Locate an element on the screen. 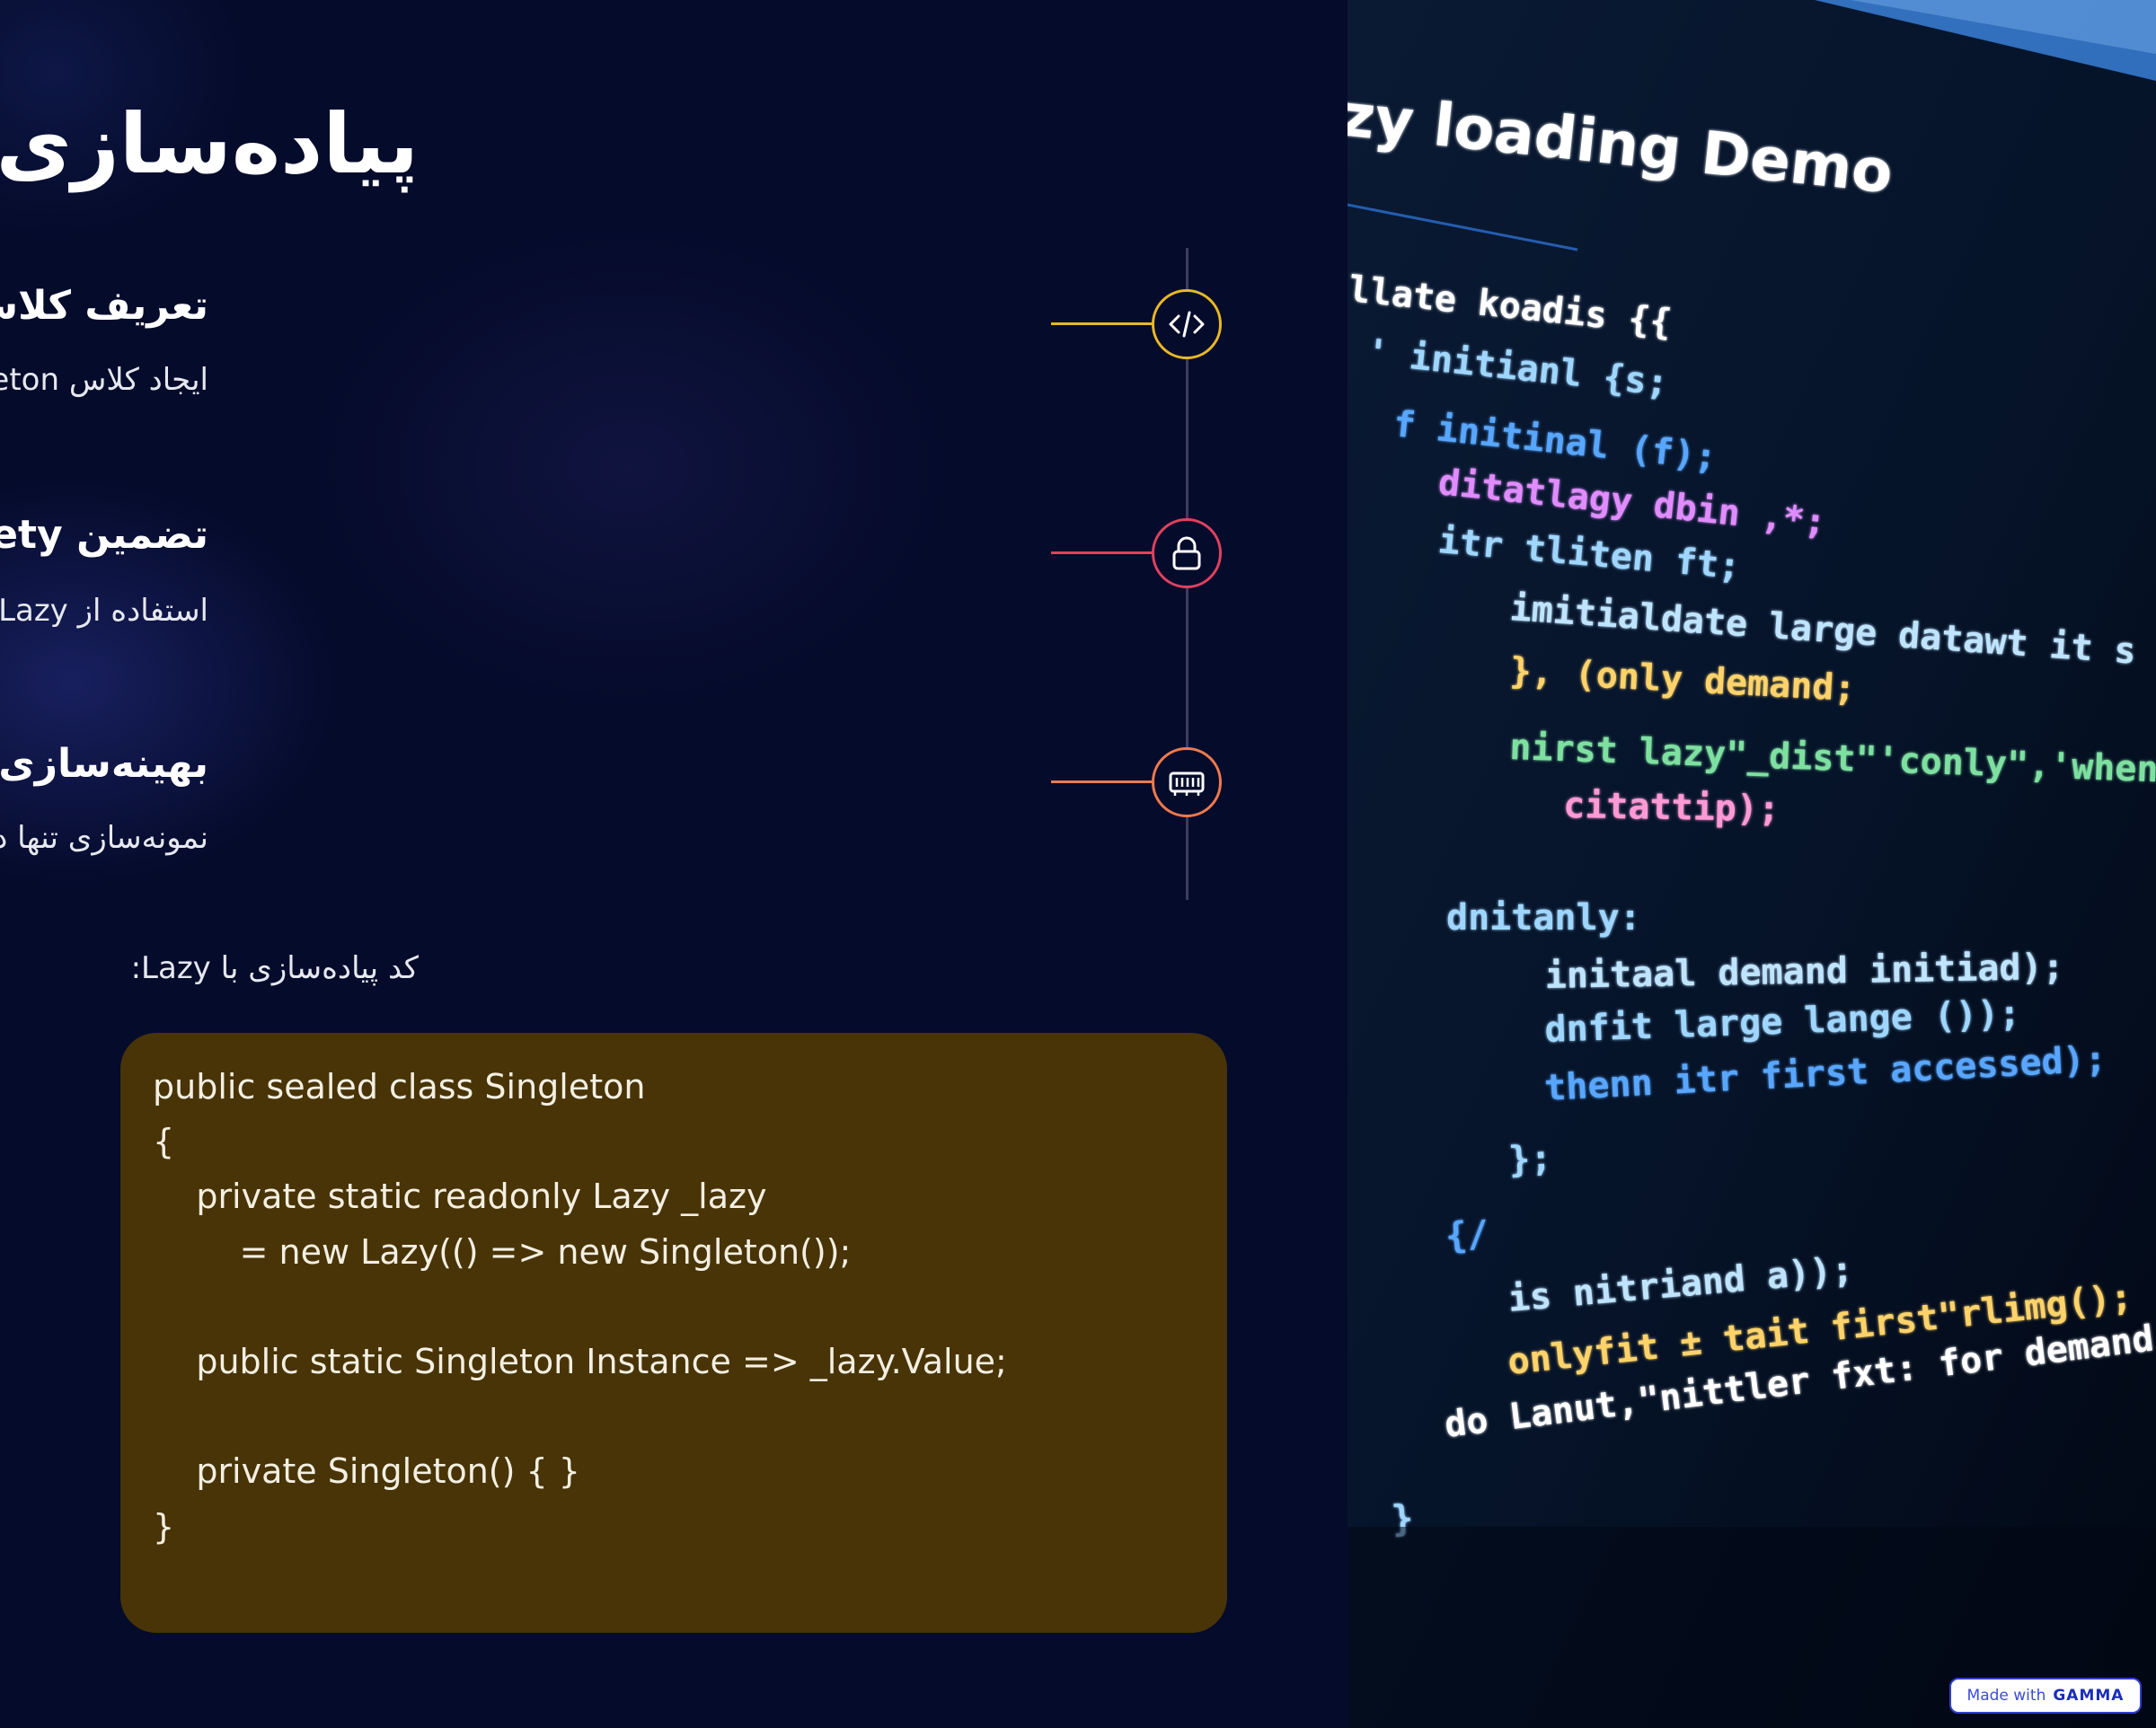 The image size is (2156, 1728). gamma-logo: GAMMA is located at coordinates (2089, 1696).